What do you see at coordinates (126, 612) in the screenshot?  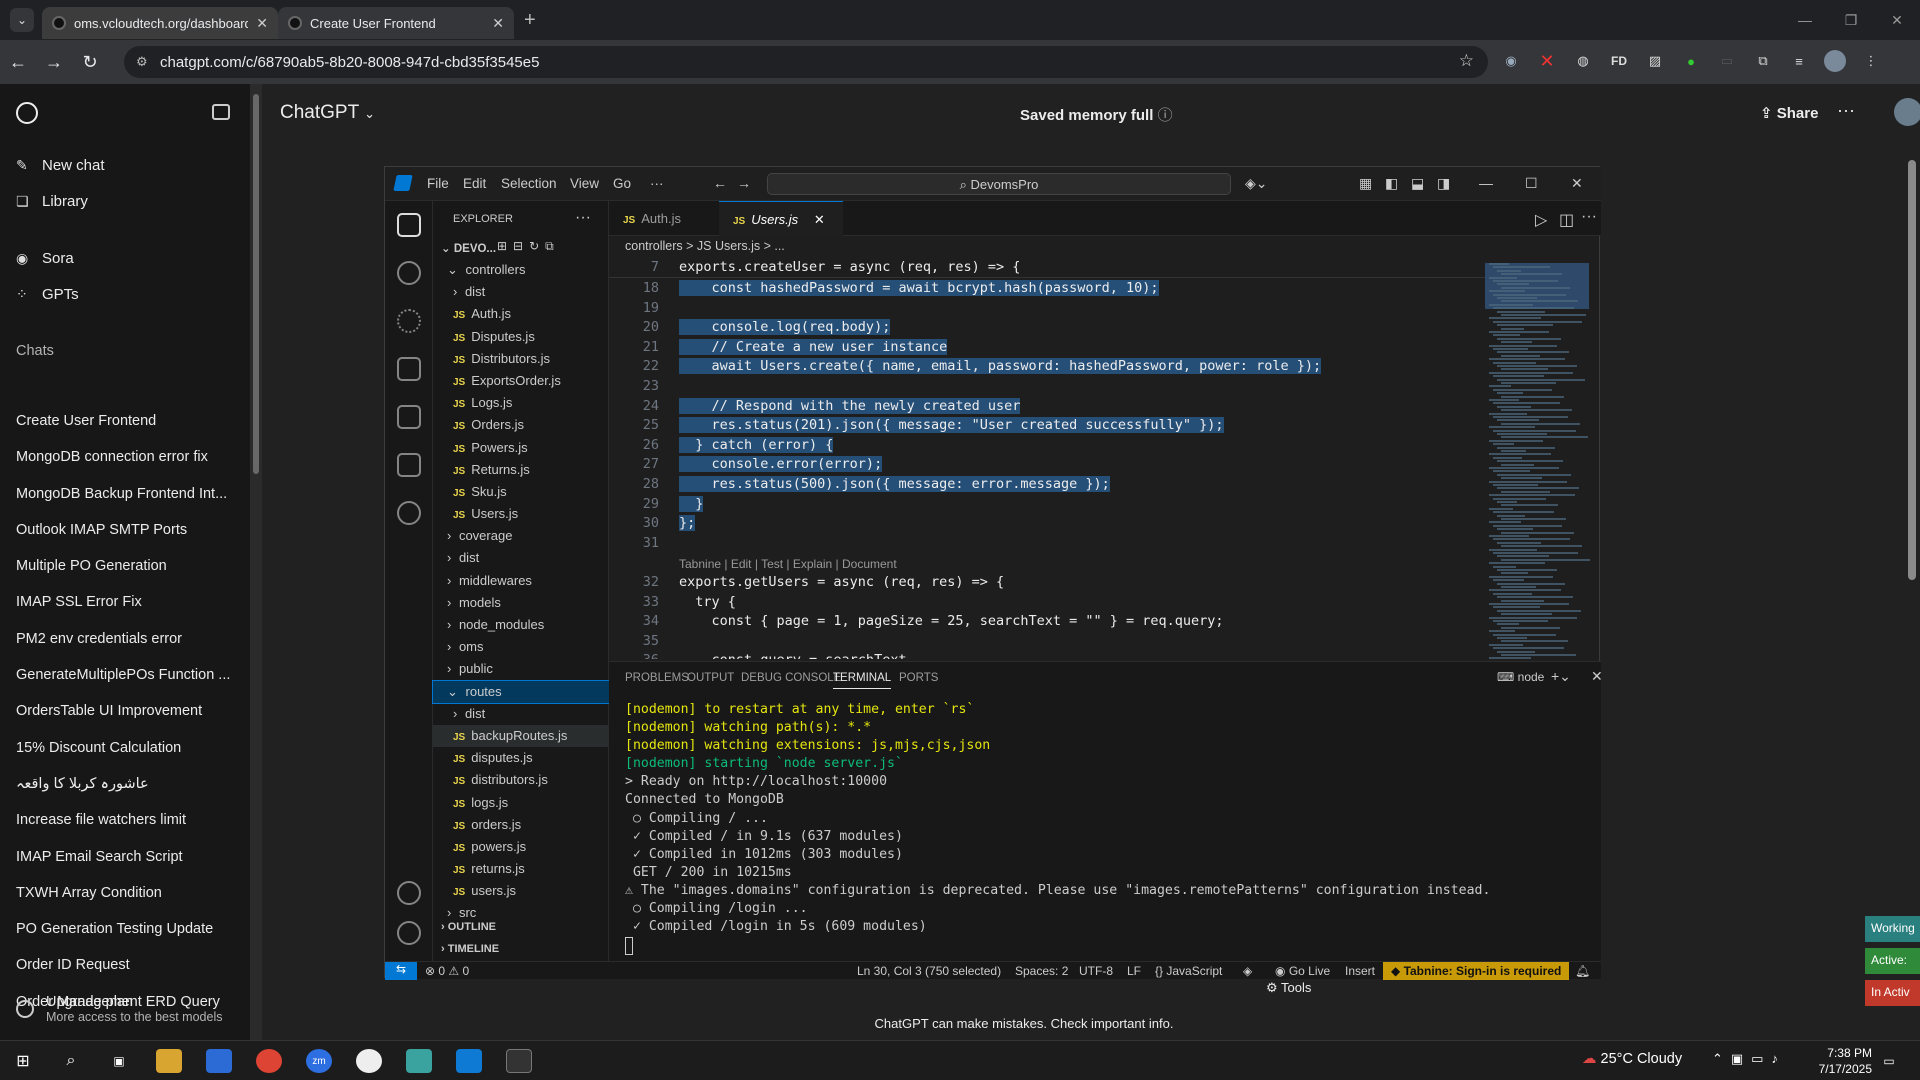 I see `chat-history-item: IMAP SSL Error Fix` at bounding box center [126, 612].